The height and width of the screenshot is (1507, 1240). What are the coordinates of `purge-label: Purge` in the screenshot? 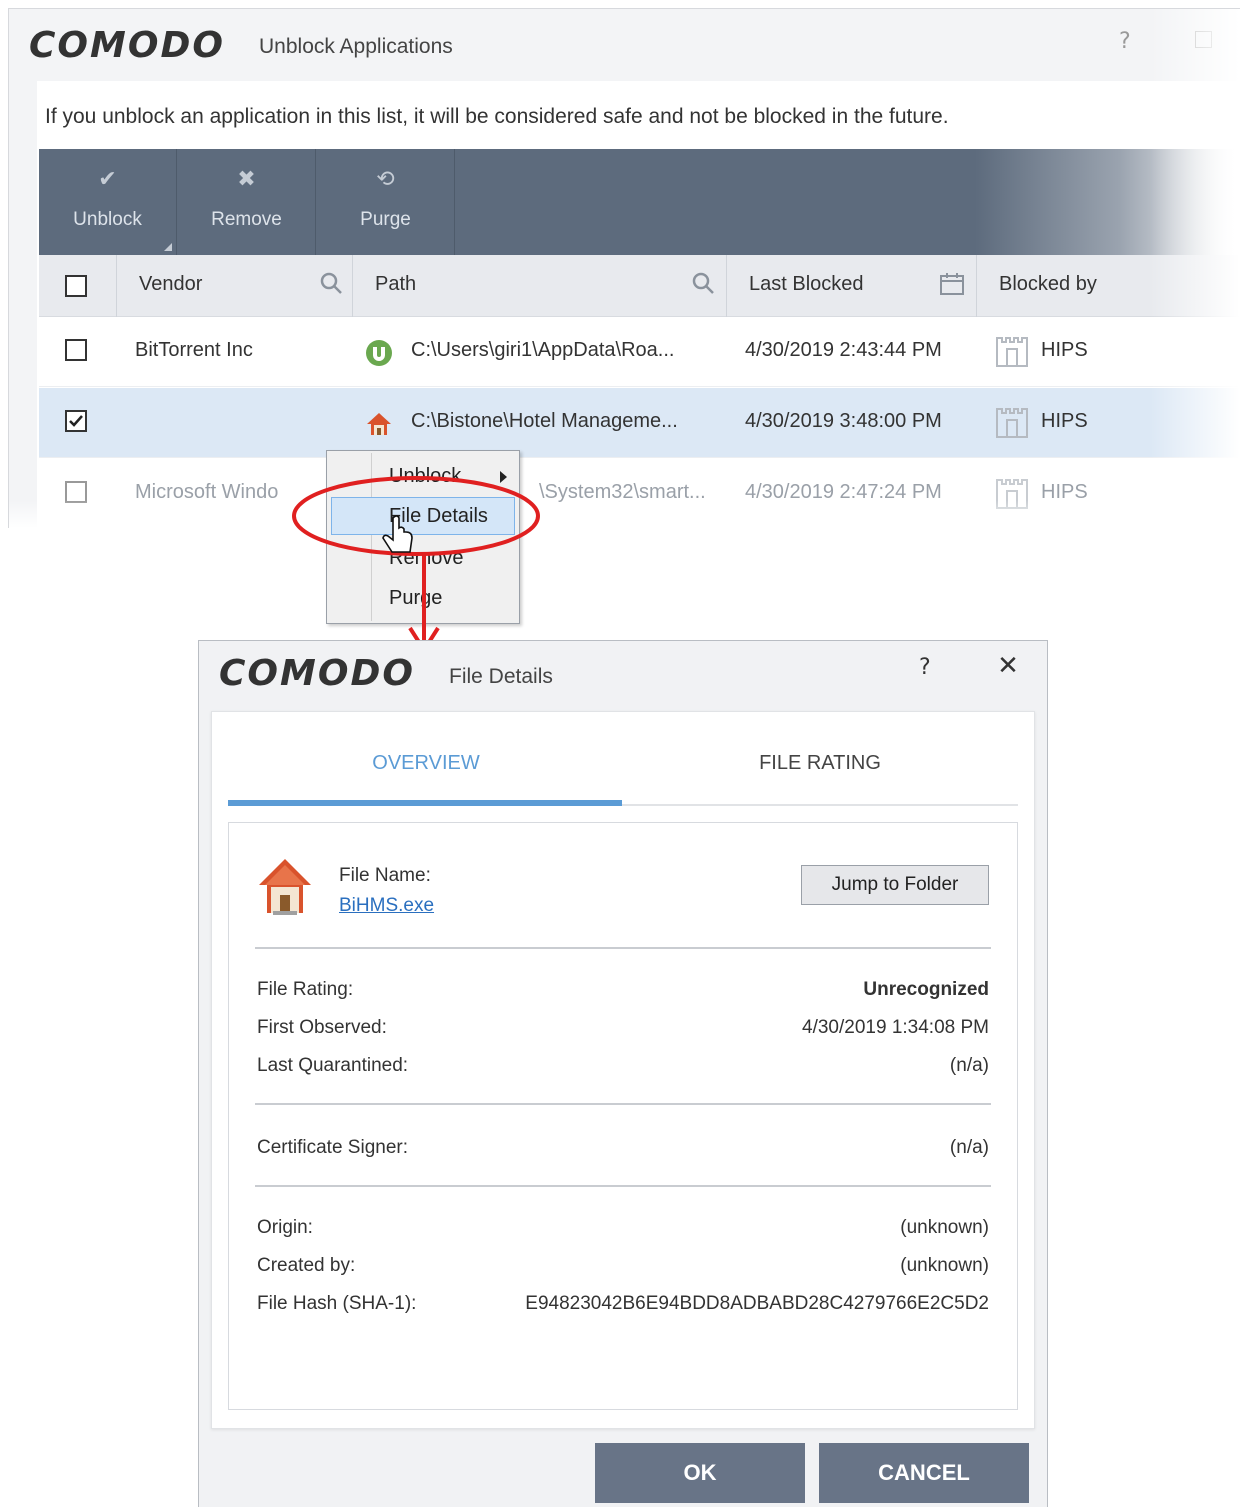 It's located at (385, 219).